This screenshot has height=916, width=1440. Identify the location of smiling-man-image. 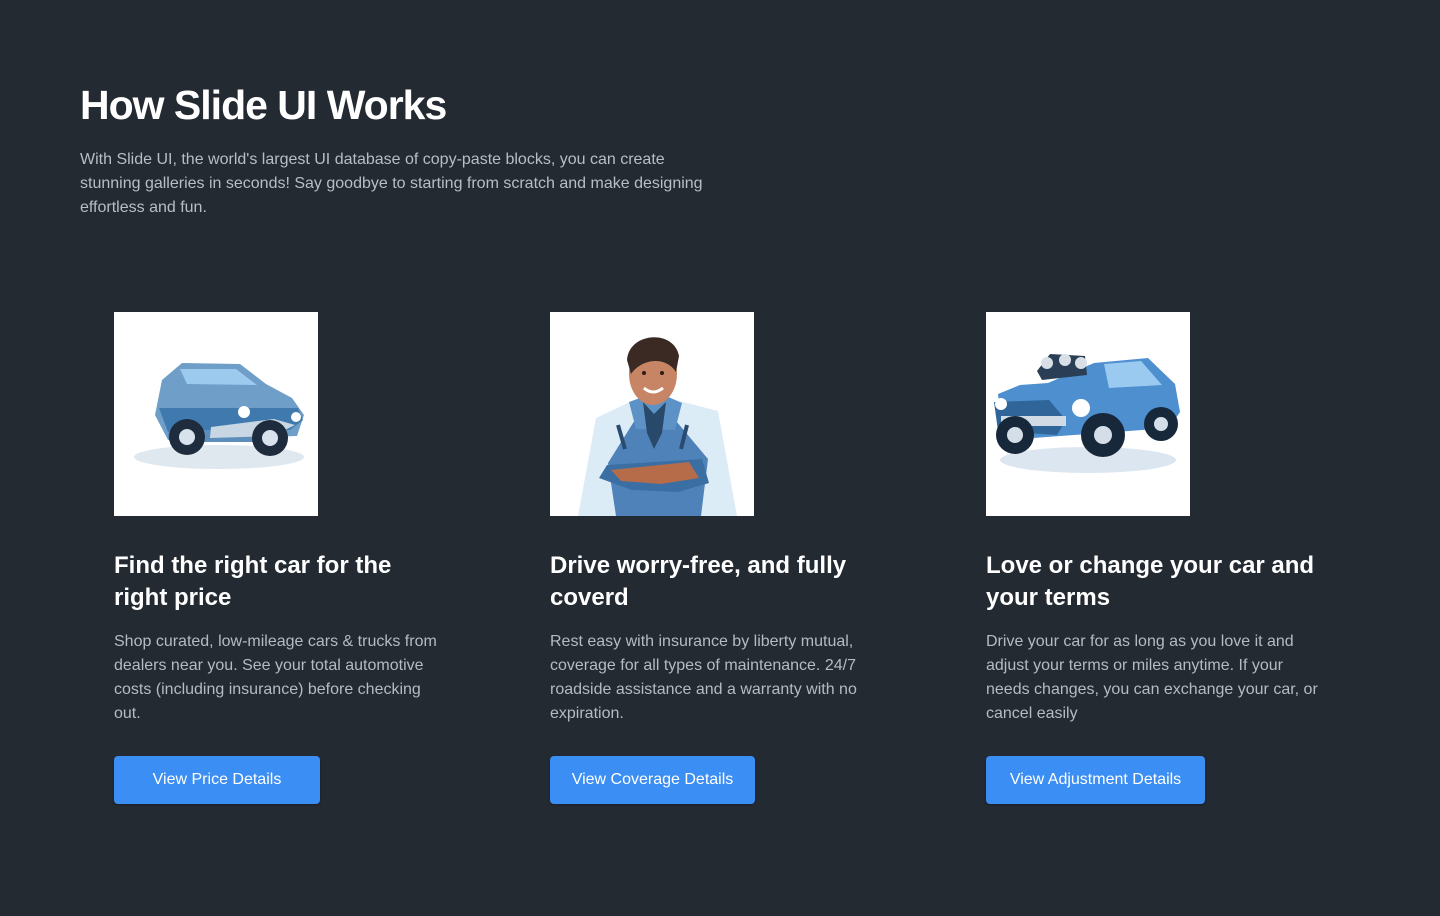
(652, 414).